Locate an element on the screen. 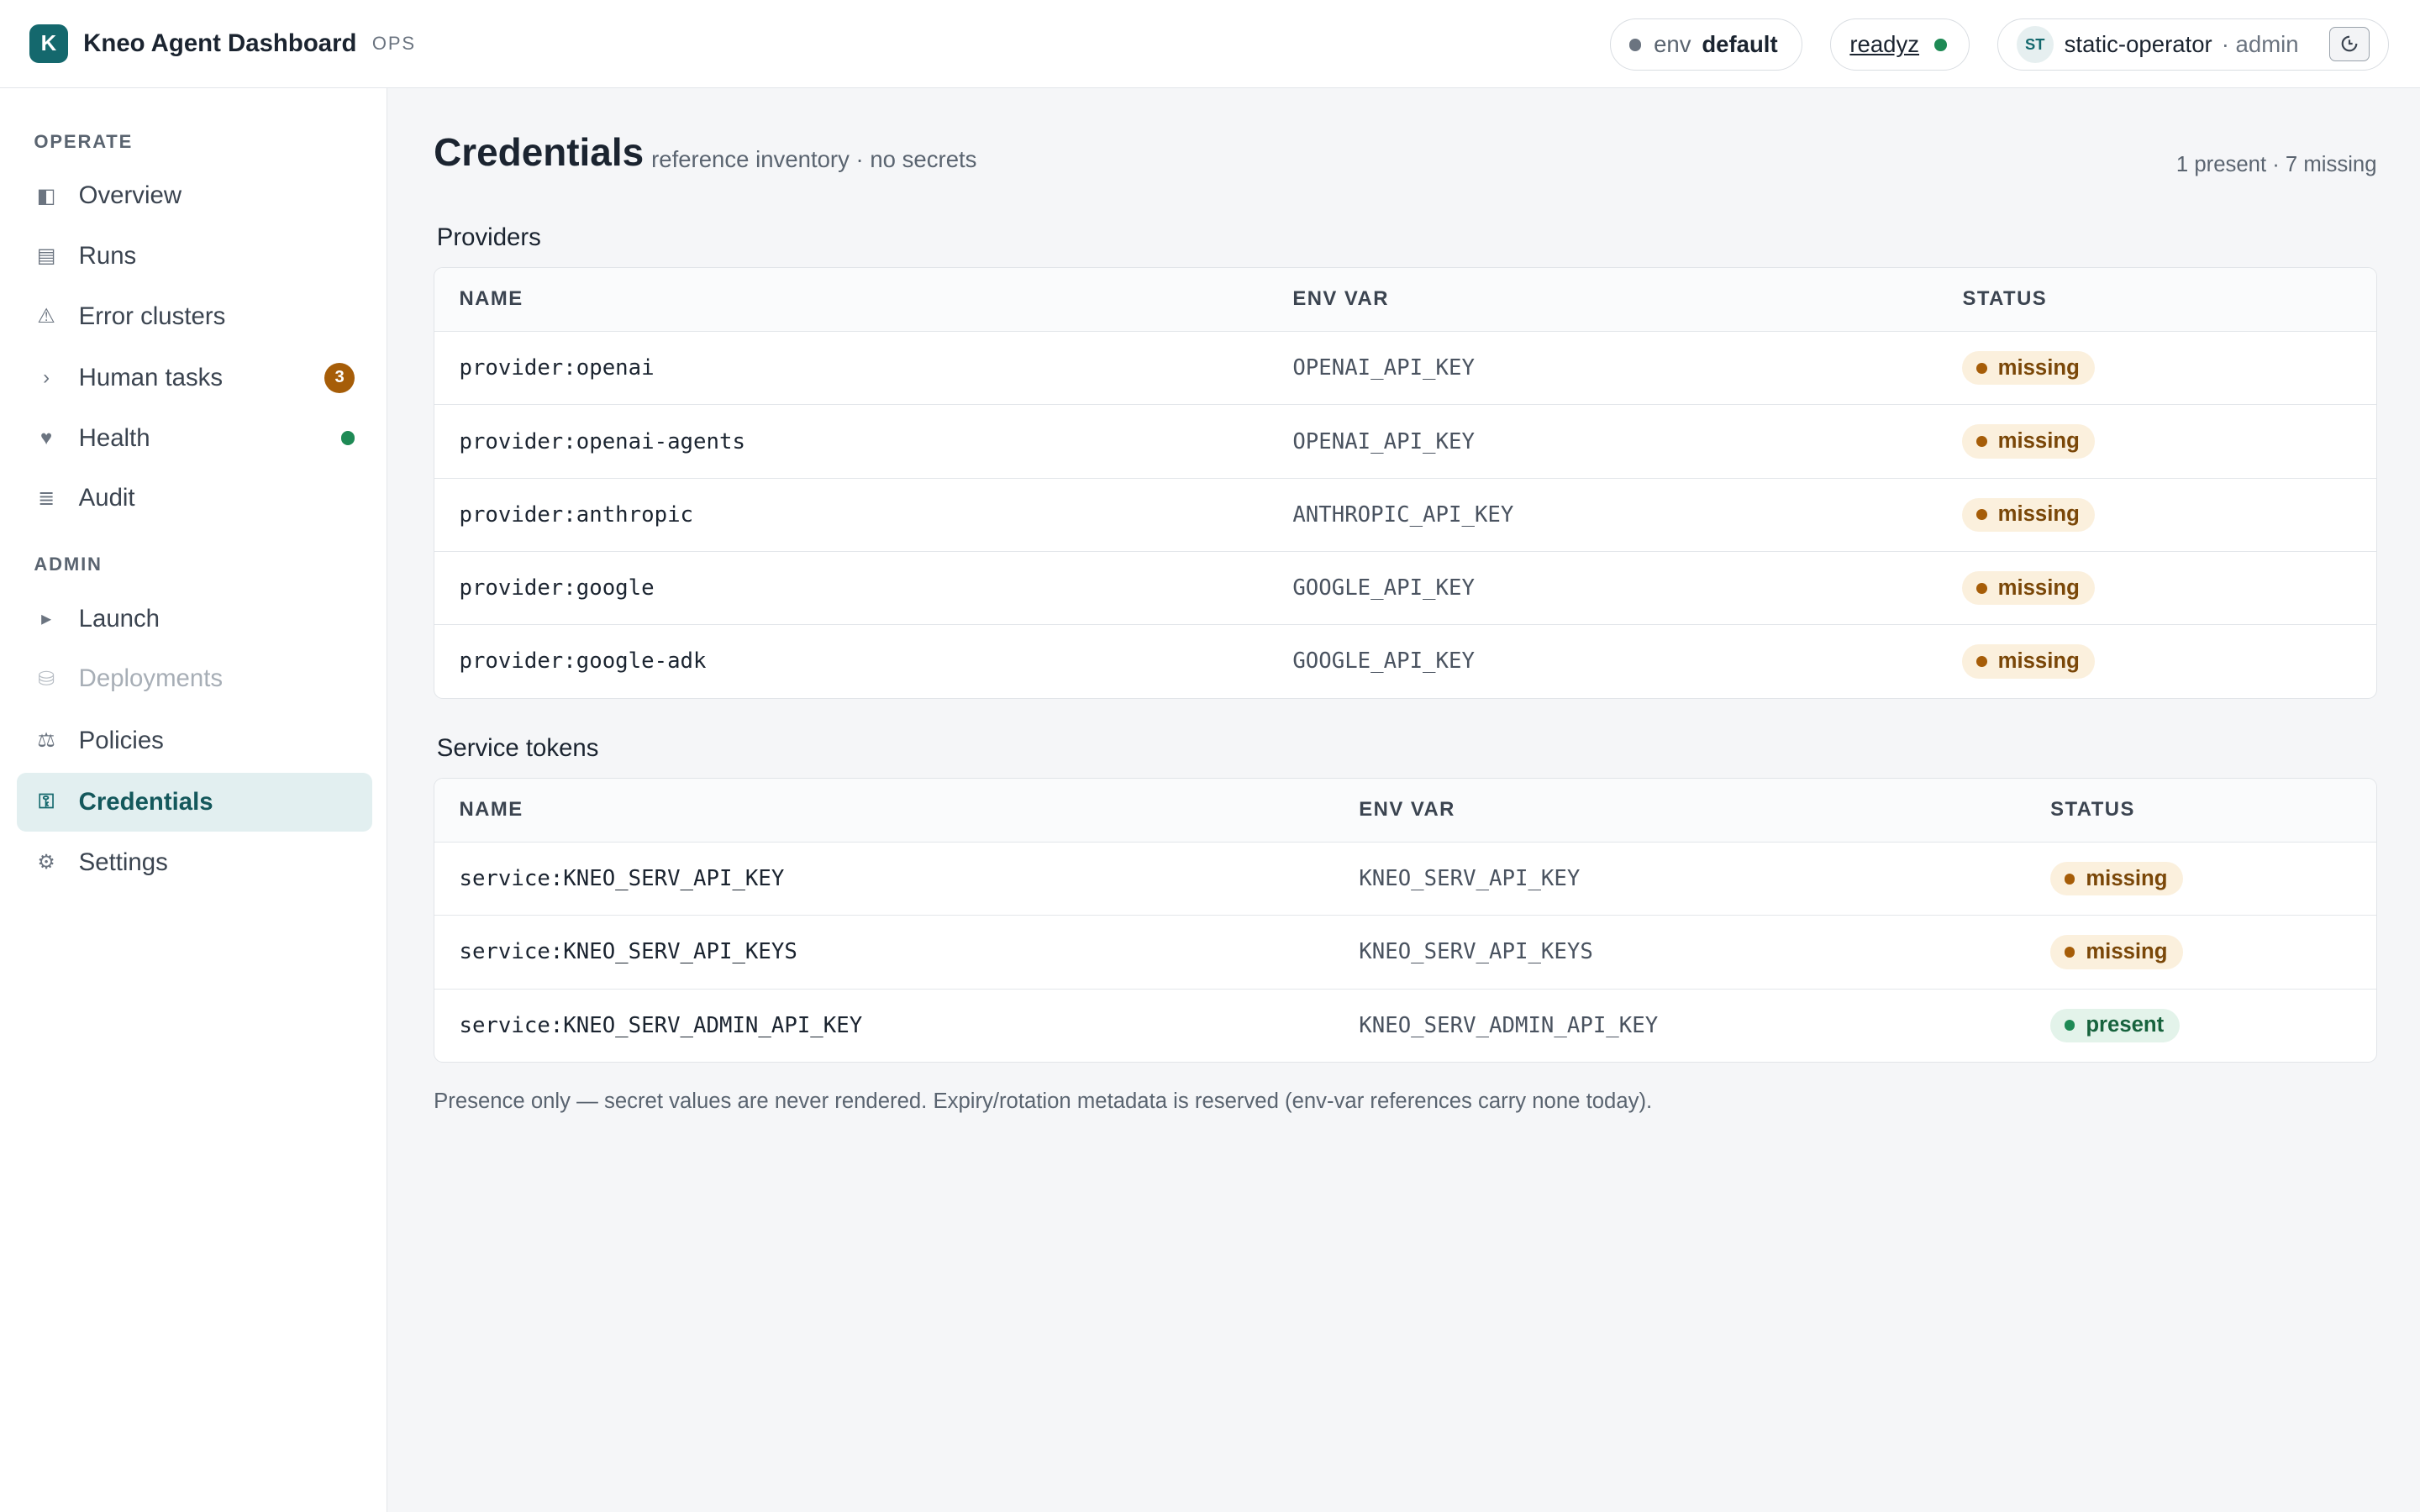  column-header-env: ENV VAR is located at coordinates (1341, 299).